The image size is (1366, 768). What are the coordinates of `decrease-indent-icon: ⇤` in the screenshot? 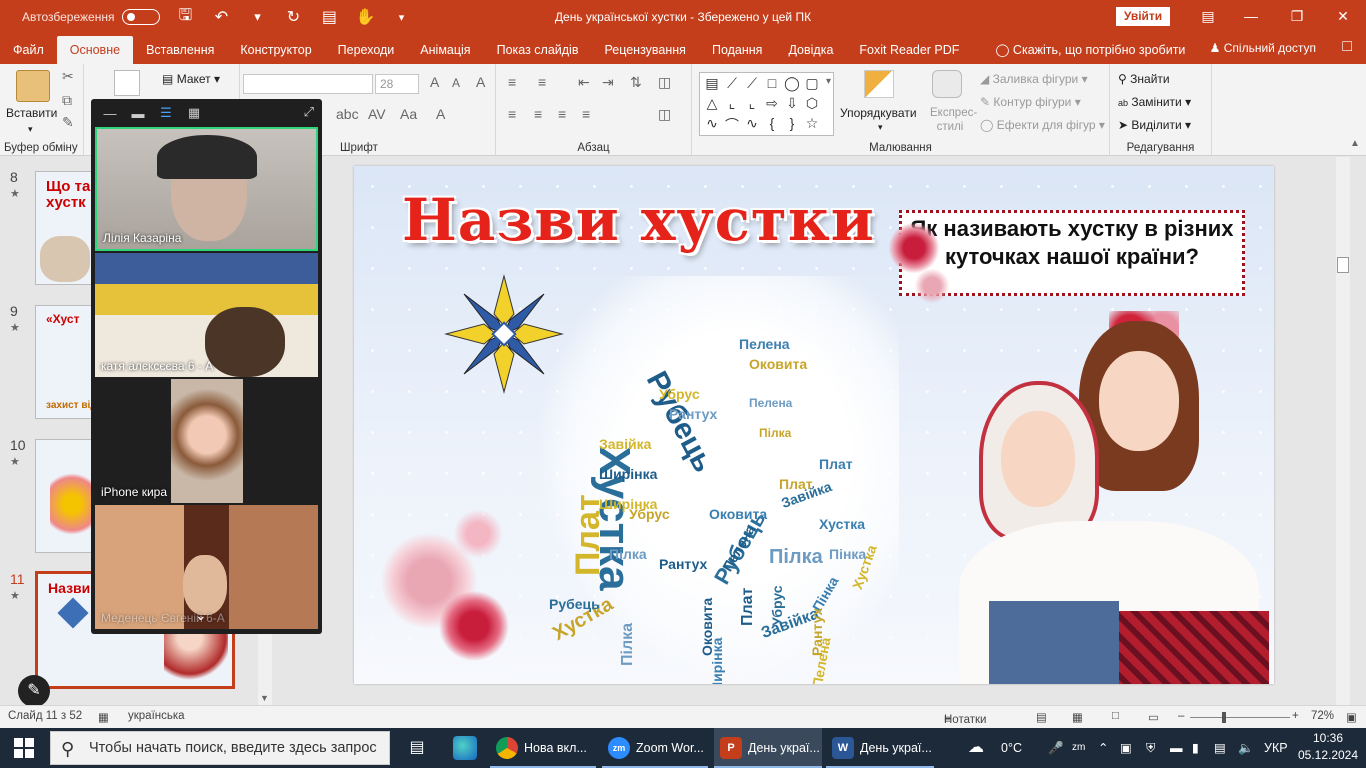 It's located at (584, 82).